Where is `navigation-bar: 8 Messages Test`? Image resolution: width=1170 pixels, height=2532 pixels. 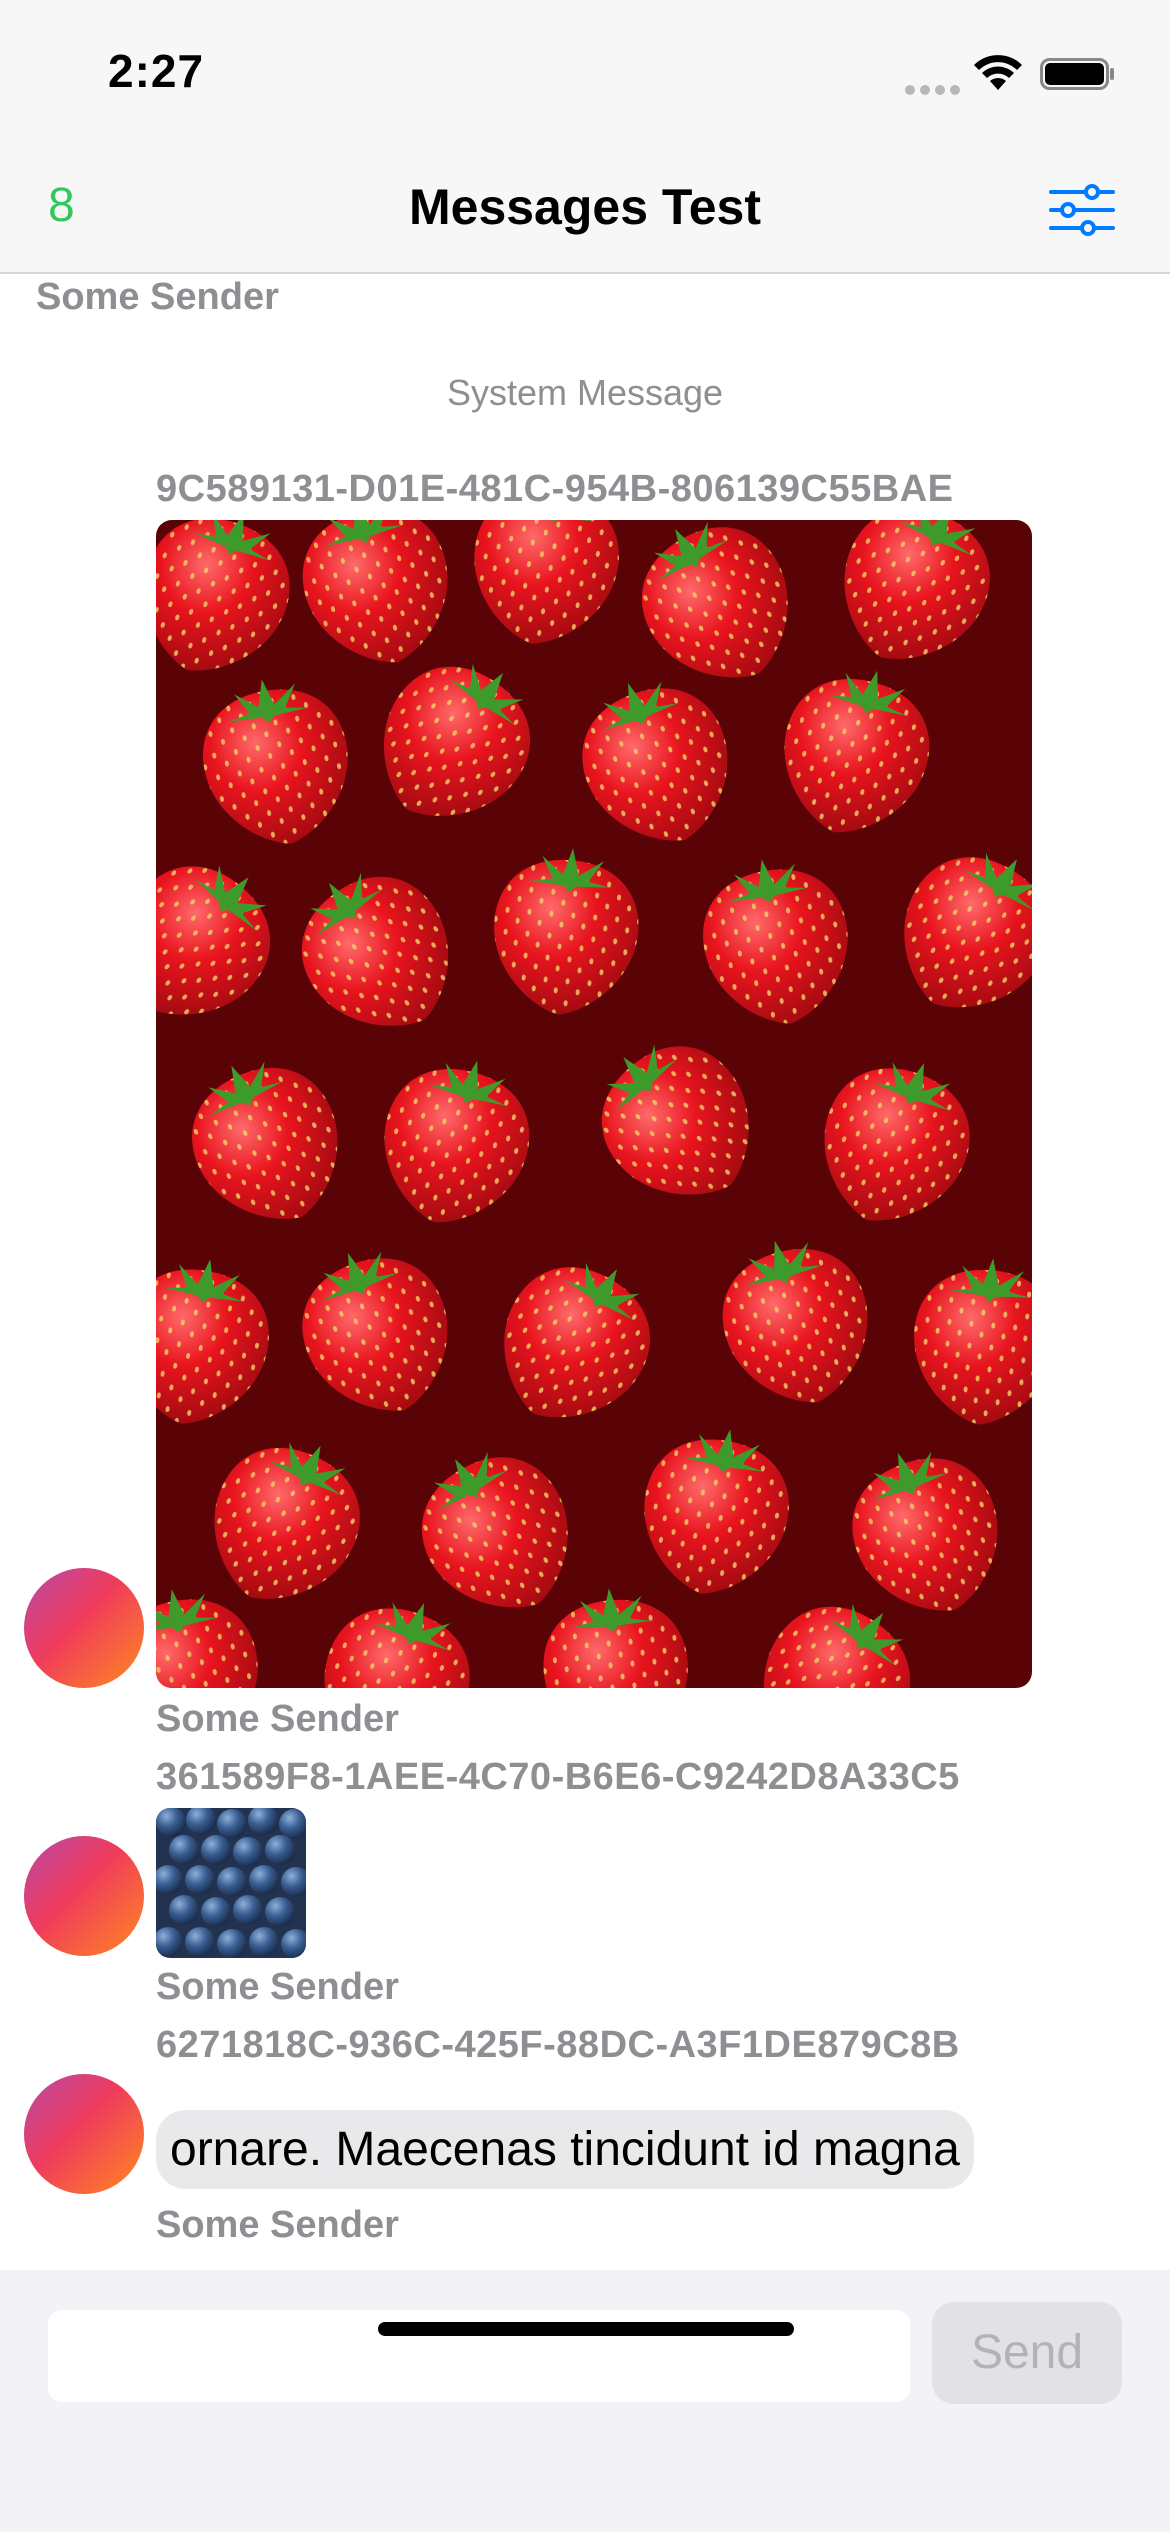 navigation-bar: 8 Messages Test is located at coordinates (585, 212).